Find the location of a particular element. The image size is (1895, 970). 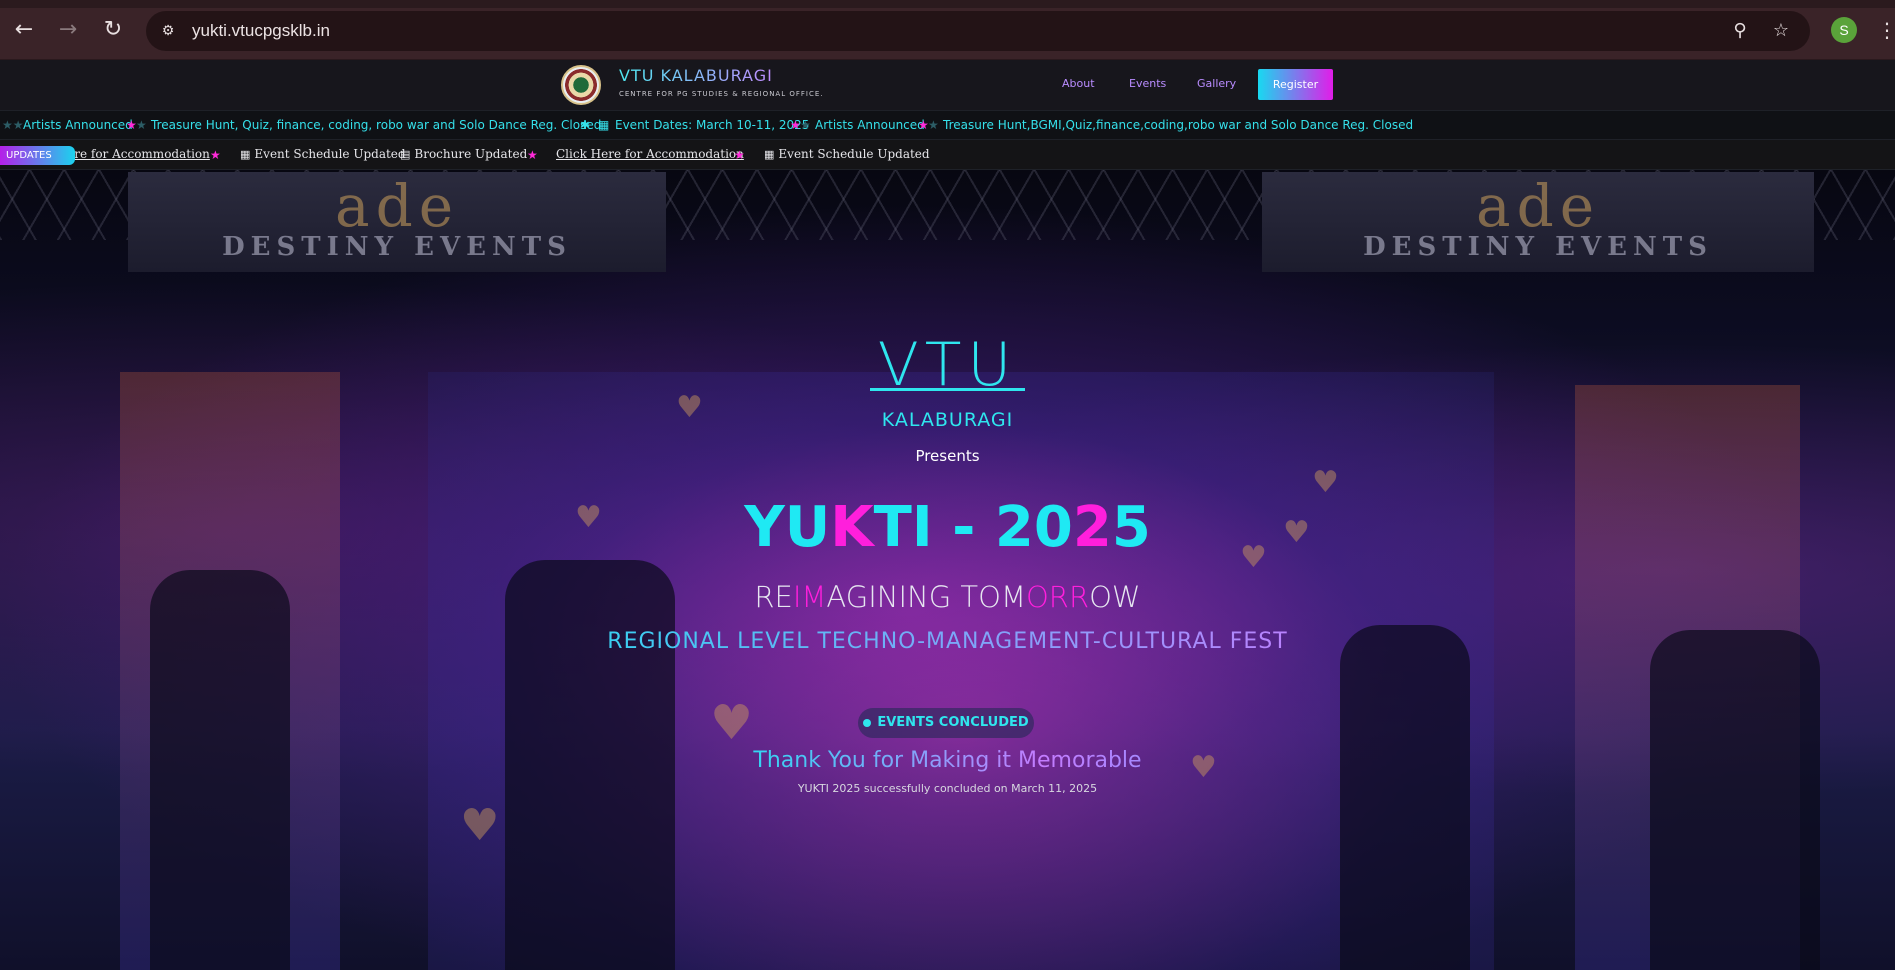

star-icon: ★★ is located at coordinates (13, 125).